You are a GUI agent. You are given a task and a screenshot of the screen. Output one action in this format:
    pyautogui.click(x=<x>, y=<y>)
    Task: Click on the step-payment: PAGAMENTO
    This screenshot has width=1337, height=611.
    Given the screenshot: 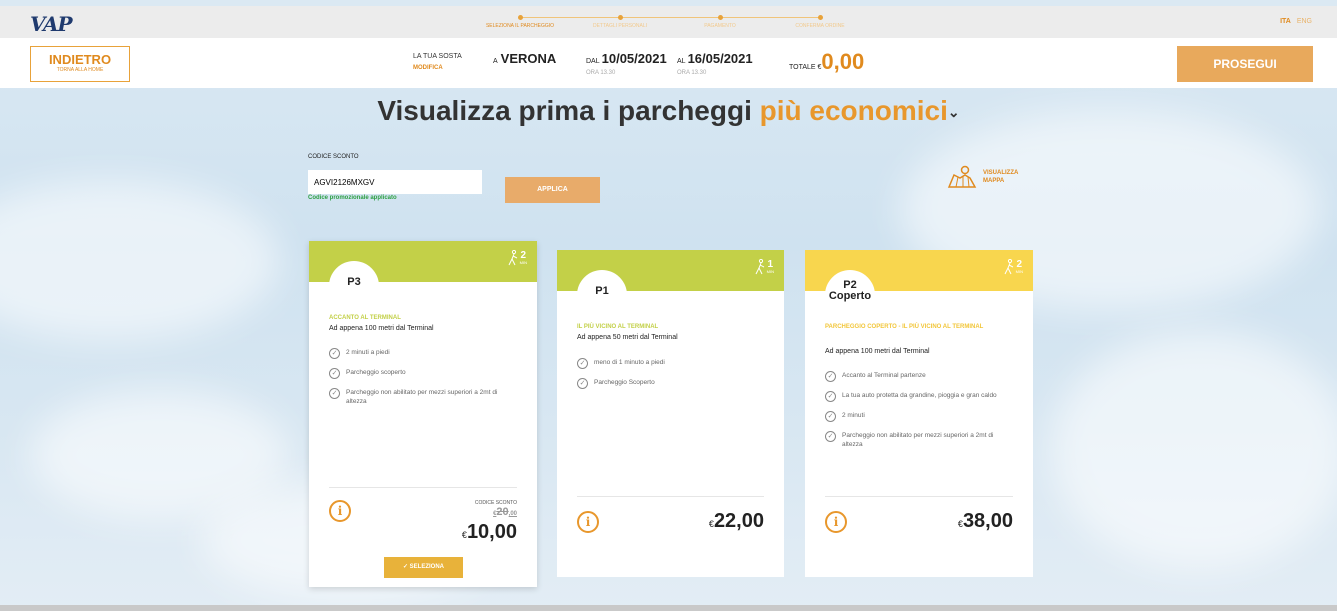 What is the action you would take?
    pyautogui.click(x=720, y=19)
    